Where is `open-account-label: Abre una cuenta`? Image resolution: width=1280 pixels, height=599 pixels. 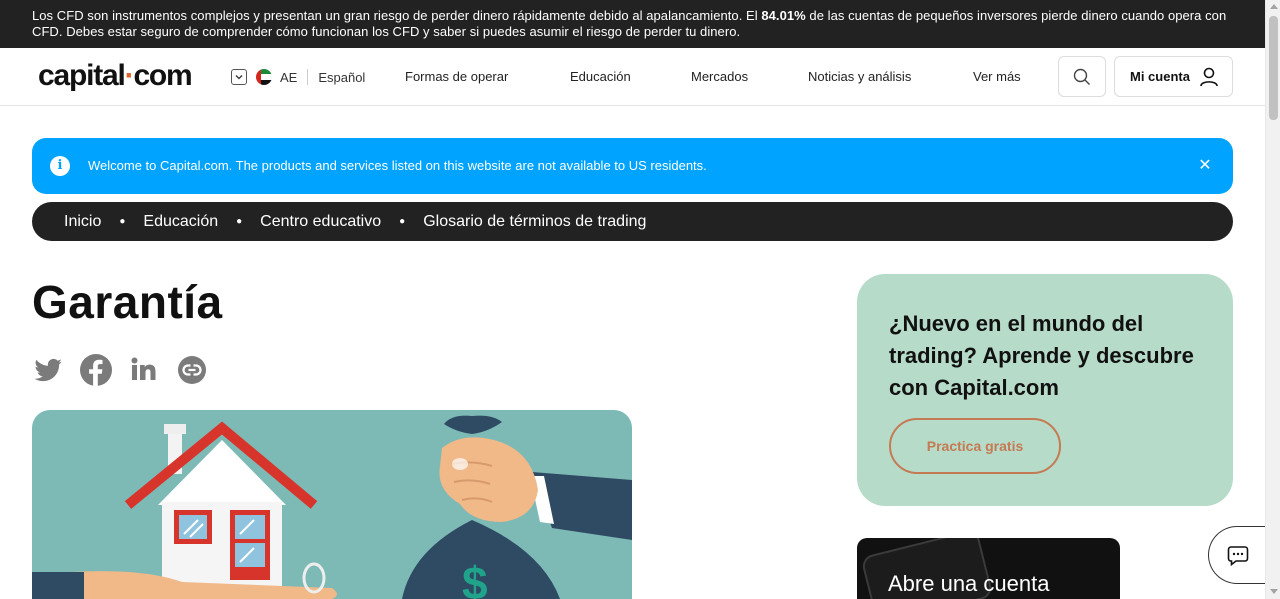 open-account-label: Abre una cuenta is located at coordinates (969, 583).